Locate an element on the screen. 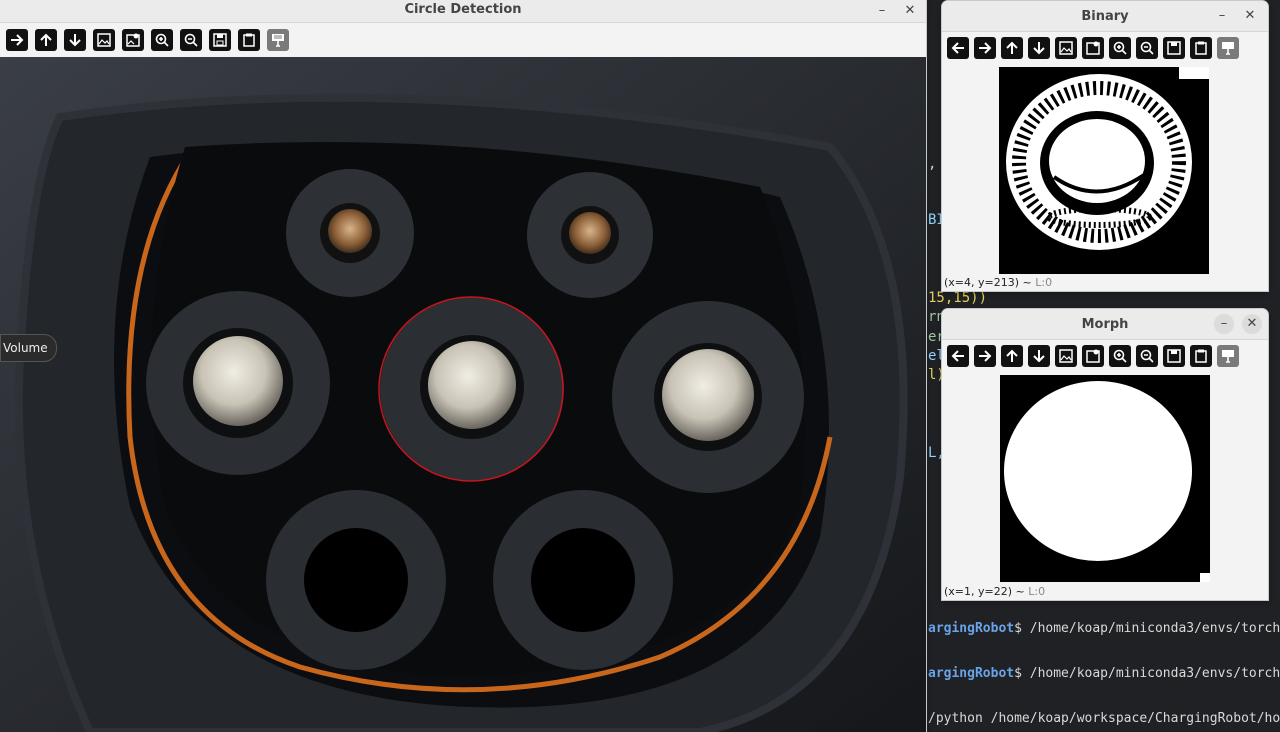  binary-window: Binary – ✕ (x=4, y=213) ~ L:0 is located at coordinates (1105, 146).